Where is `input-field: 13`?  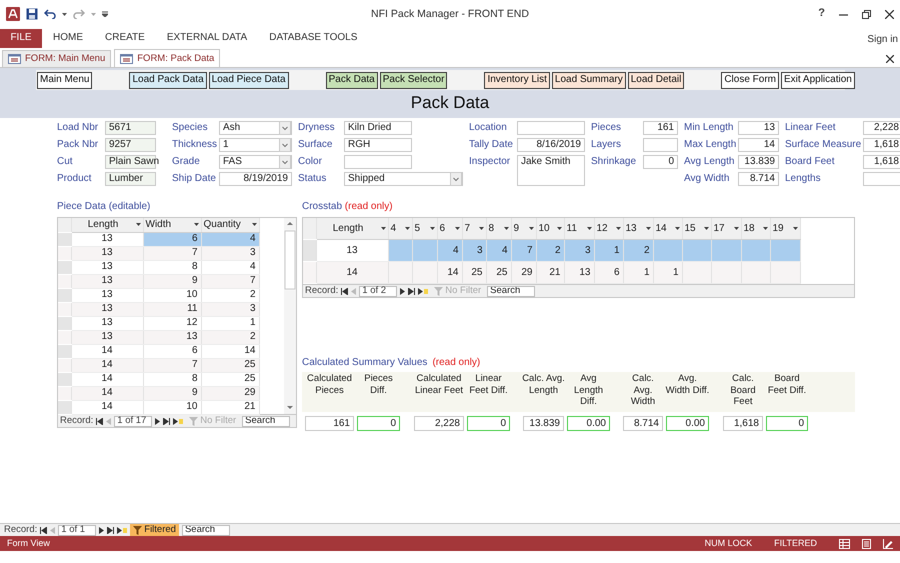
input-field: 13 is located at coordinates (758, 128).